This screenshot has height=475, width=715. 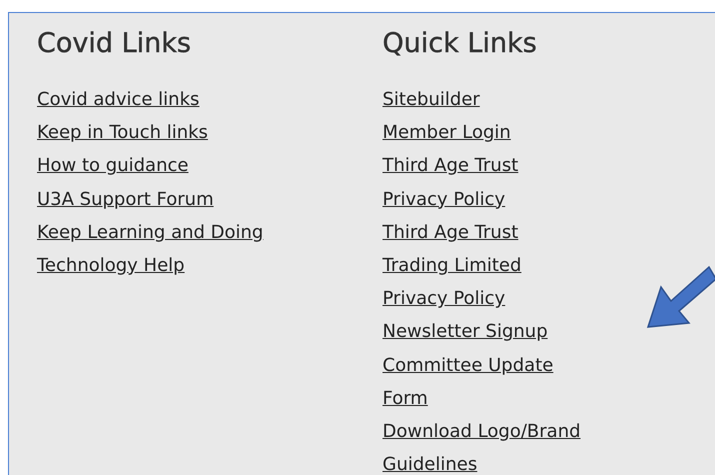 What do you see at coordinates (150, 233) in the screenshot?
I see `link: Keep Learning and Doing` at bounding box center [150, 233].